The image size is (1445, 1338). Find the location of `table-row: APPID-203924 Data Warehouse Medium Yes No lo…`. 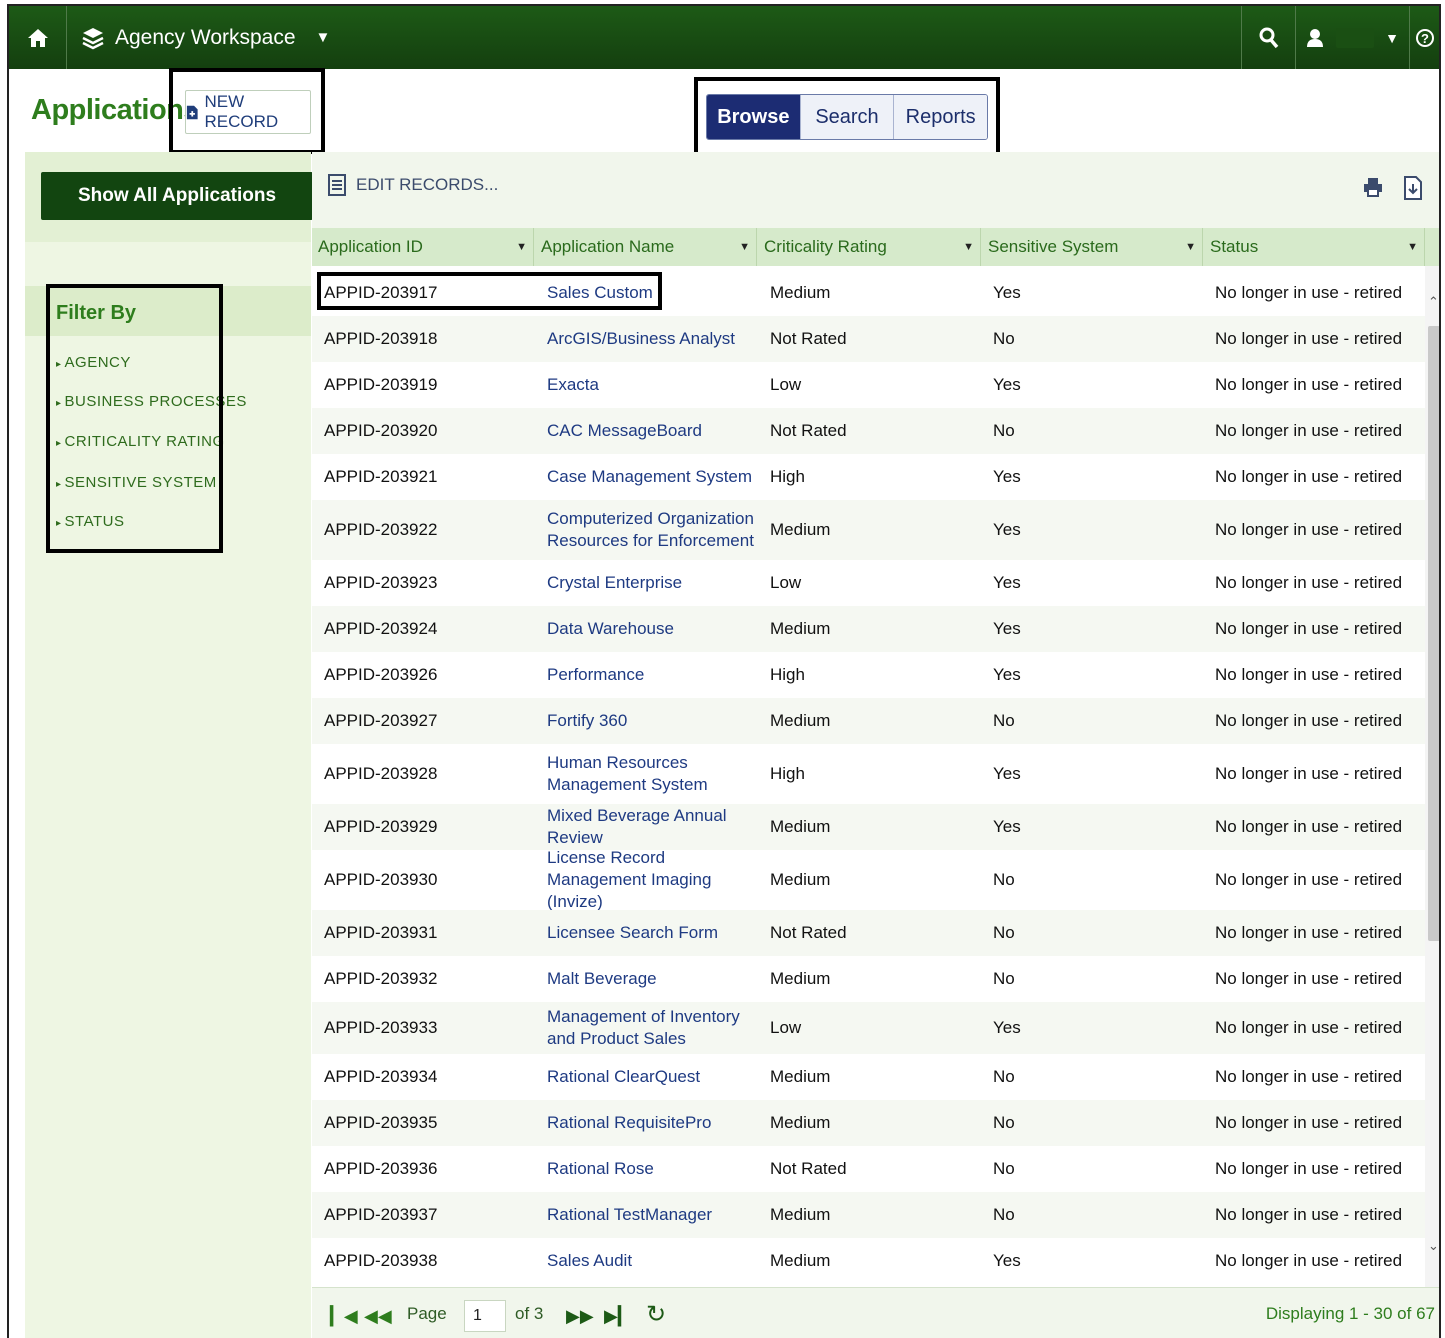

table-row: APPID-203924 Data Warehouse Medium Yes No lo… is located at coordinates (868, 629).